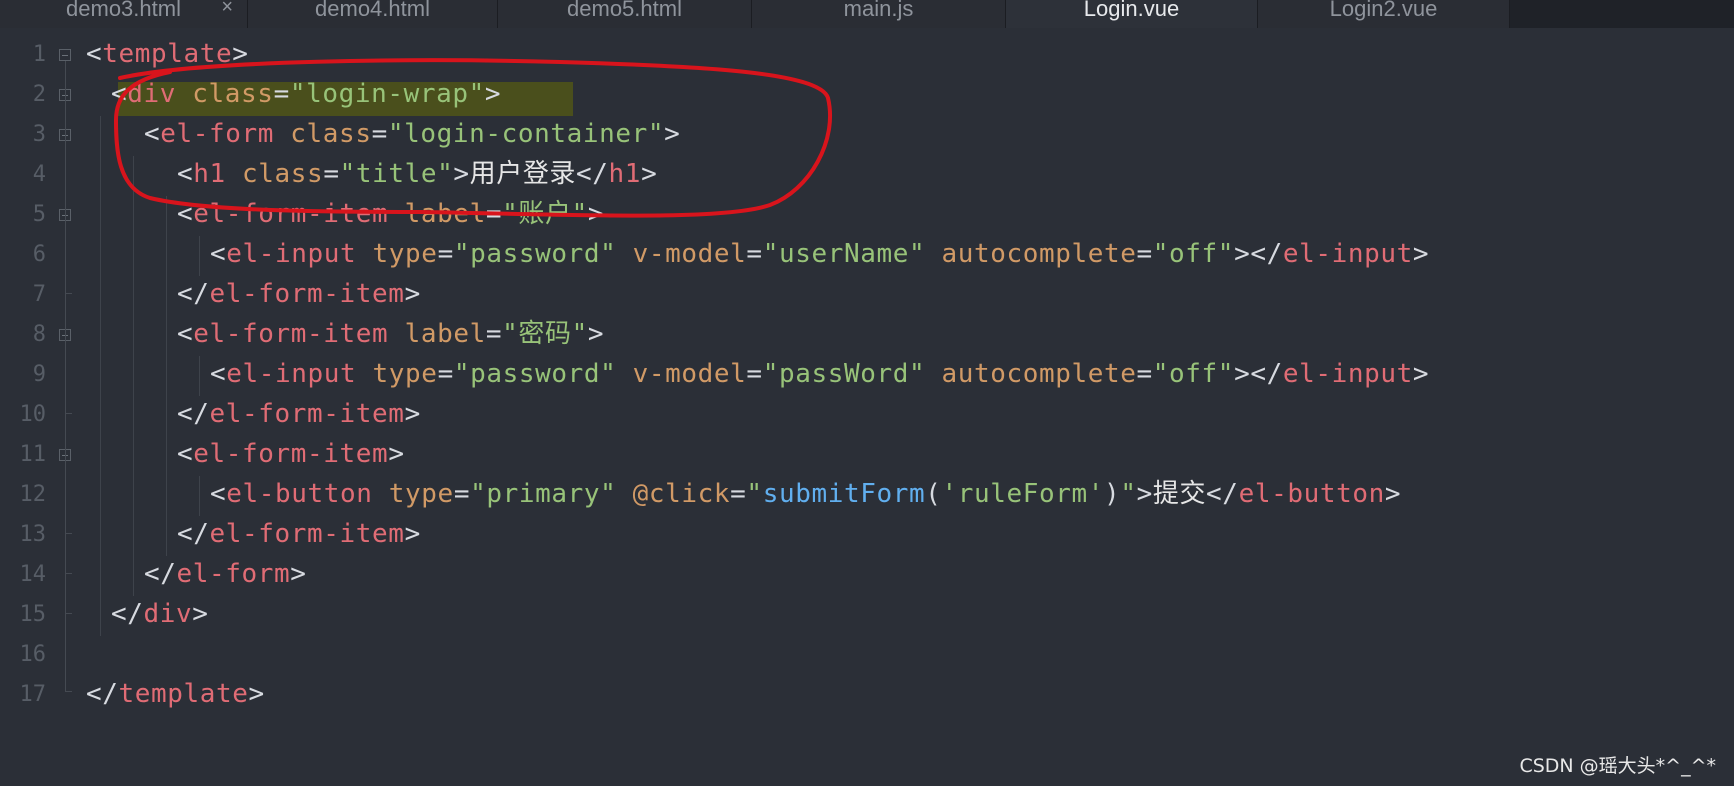 The height and width of the screenshot is (786, 1734). Describe the element at coordinates (473, 138) in the screenshot. I see `annotation-circle` at that location.